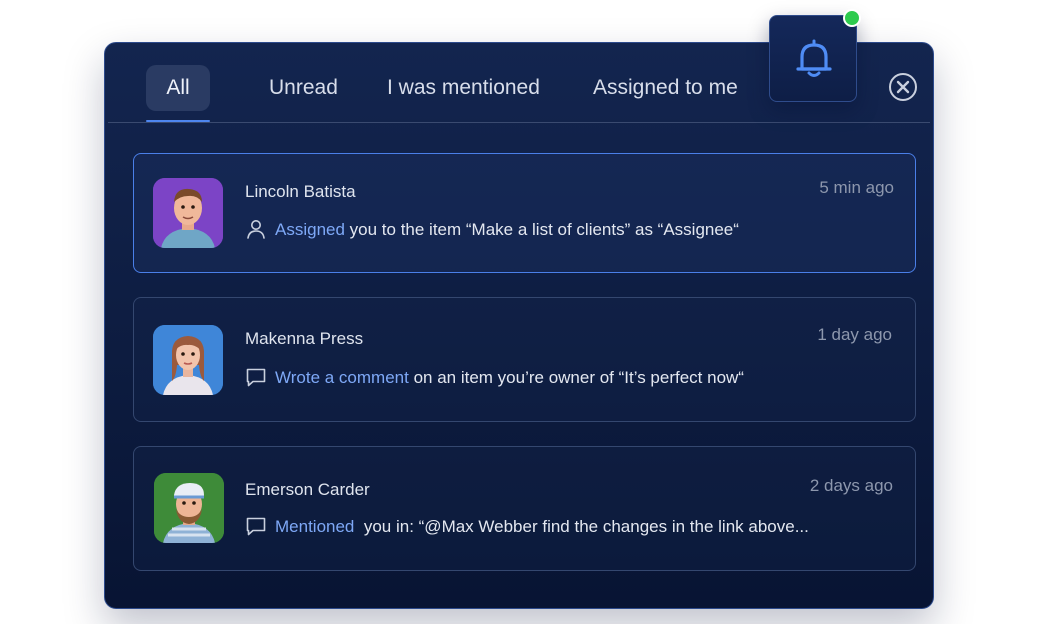 The image size is (1040, 624). What do you see at coordinates (463, 88) in the screenshot?
I see `tab-mentioned: I was mentioned` at bounding box center [463, 88].